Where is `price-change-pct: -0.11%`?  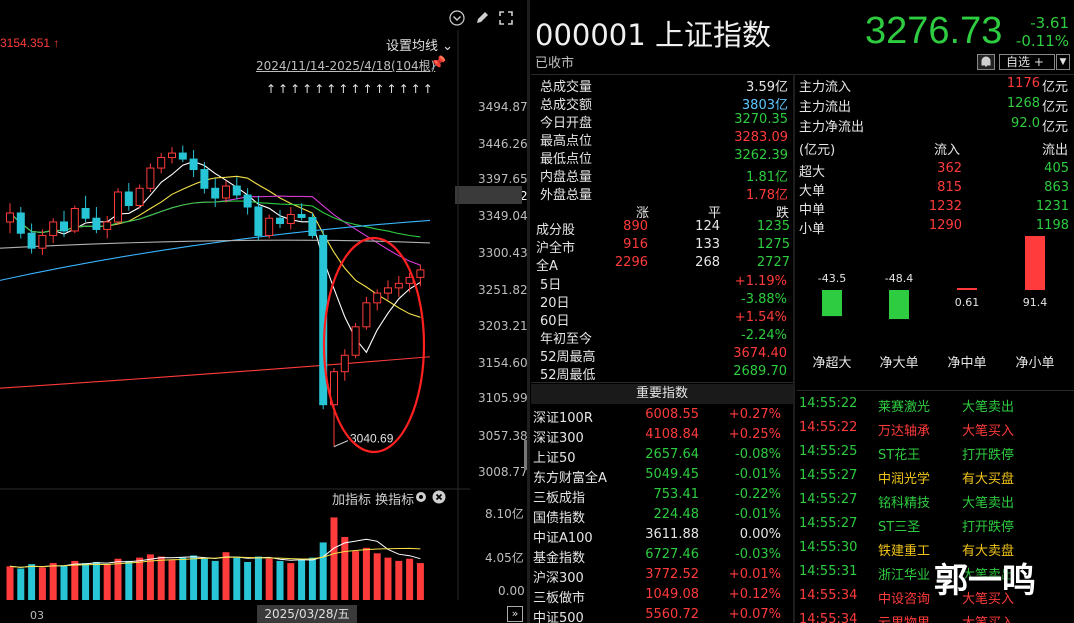 price-change-pct: -0.11% is located at coordinates (1042, 41).